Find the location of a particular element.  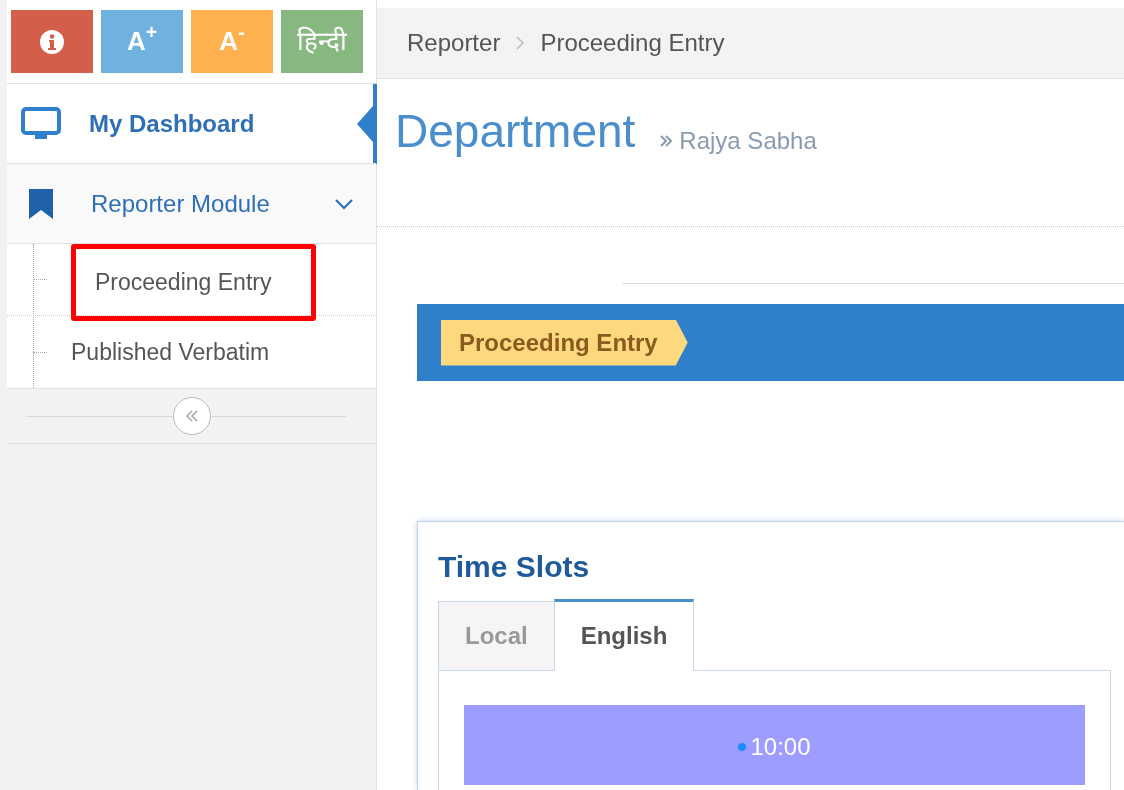

monitor-icon is located at coordinates (41, 123).